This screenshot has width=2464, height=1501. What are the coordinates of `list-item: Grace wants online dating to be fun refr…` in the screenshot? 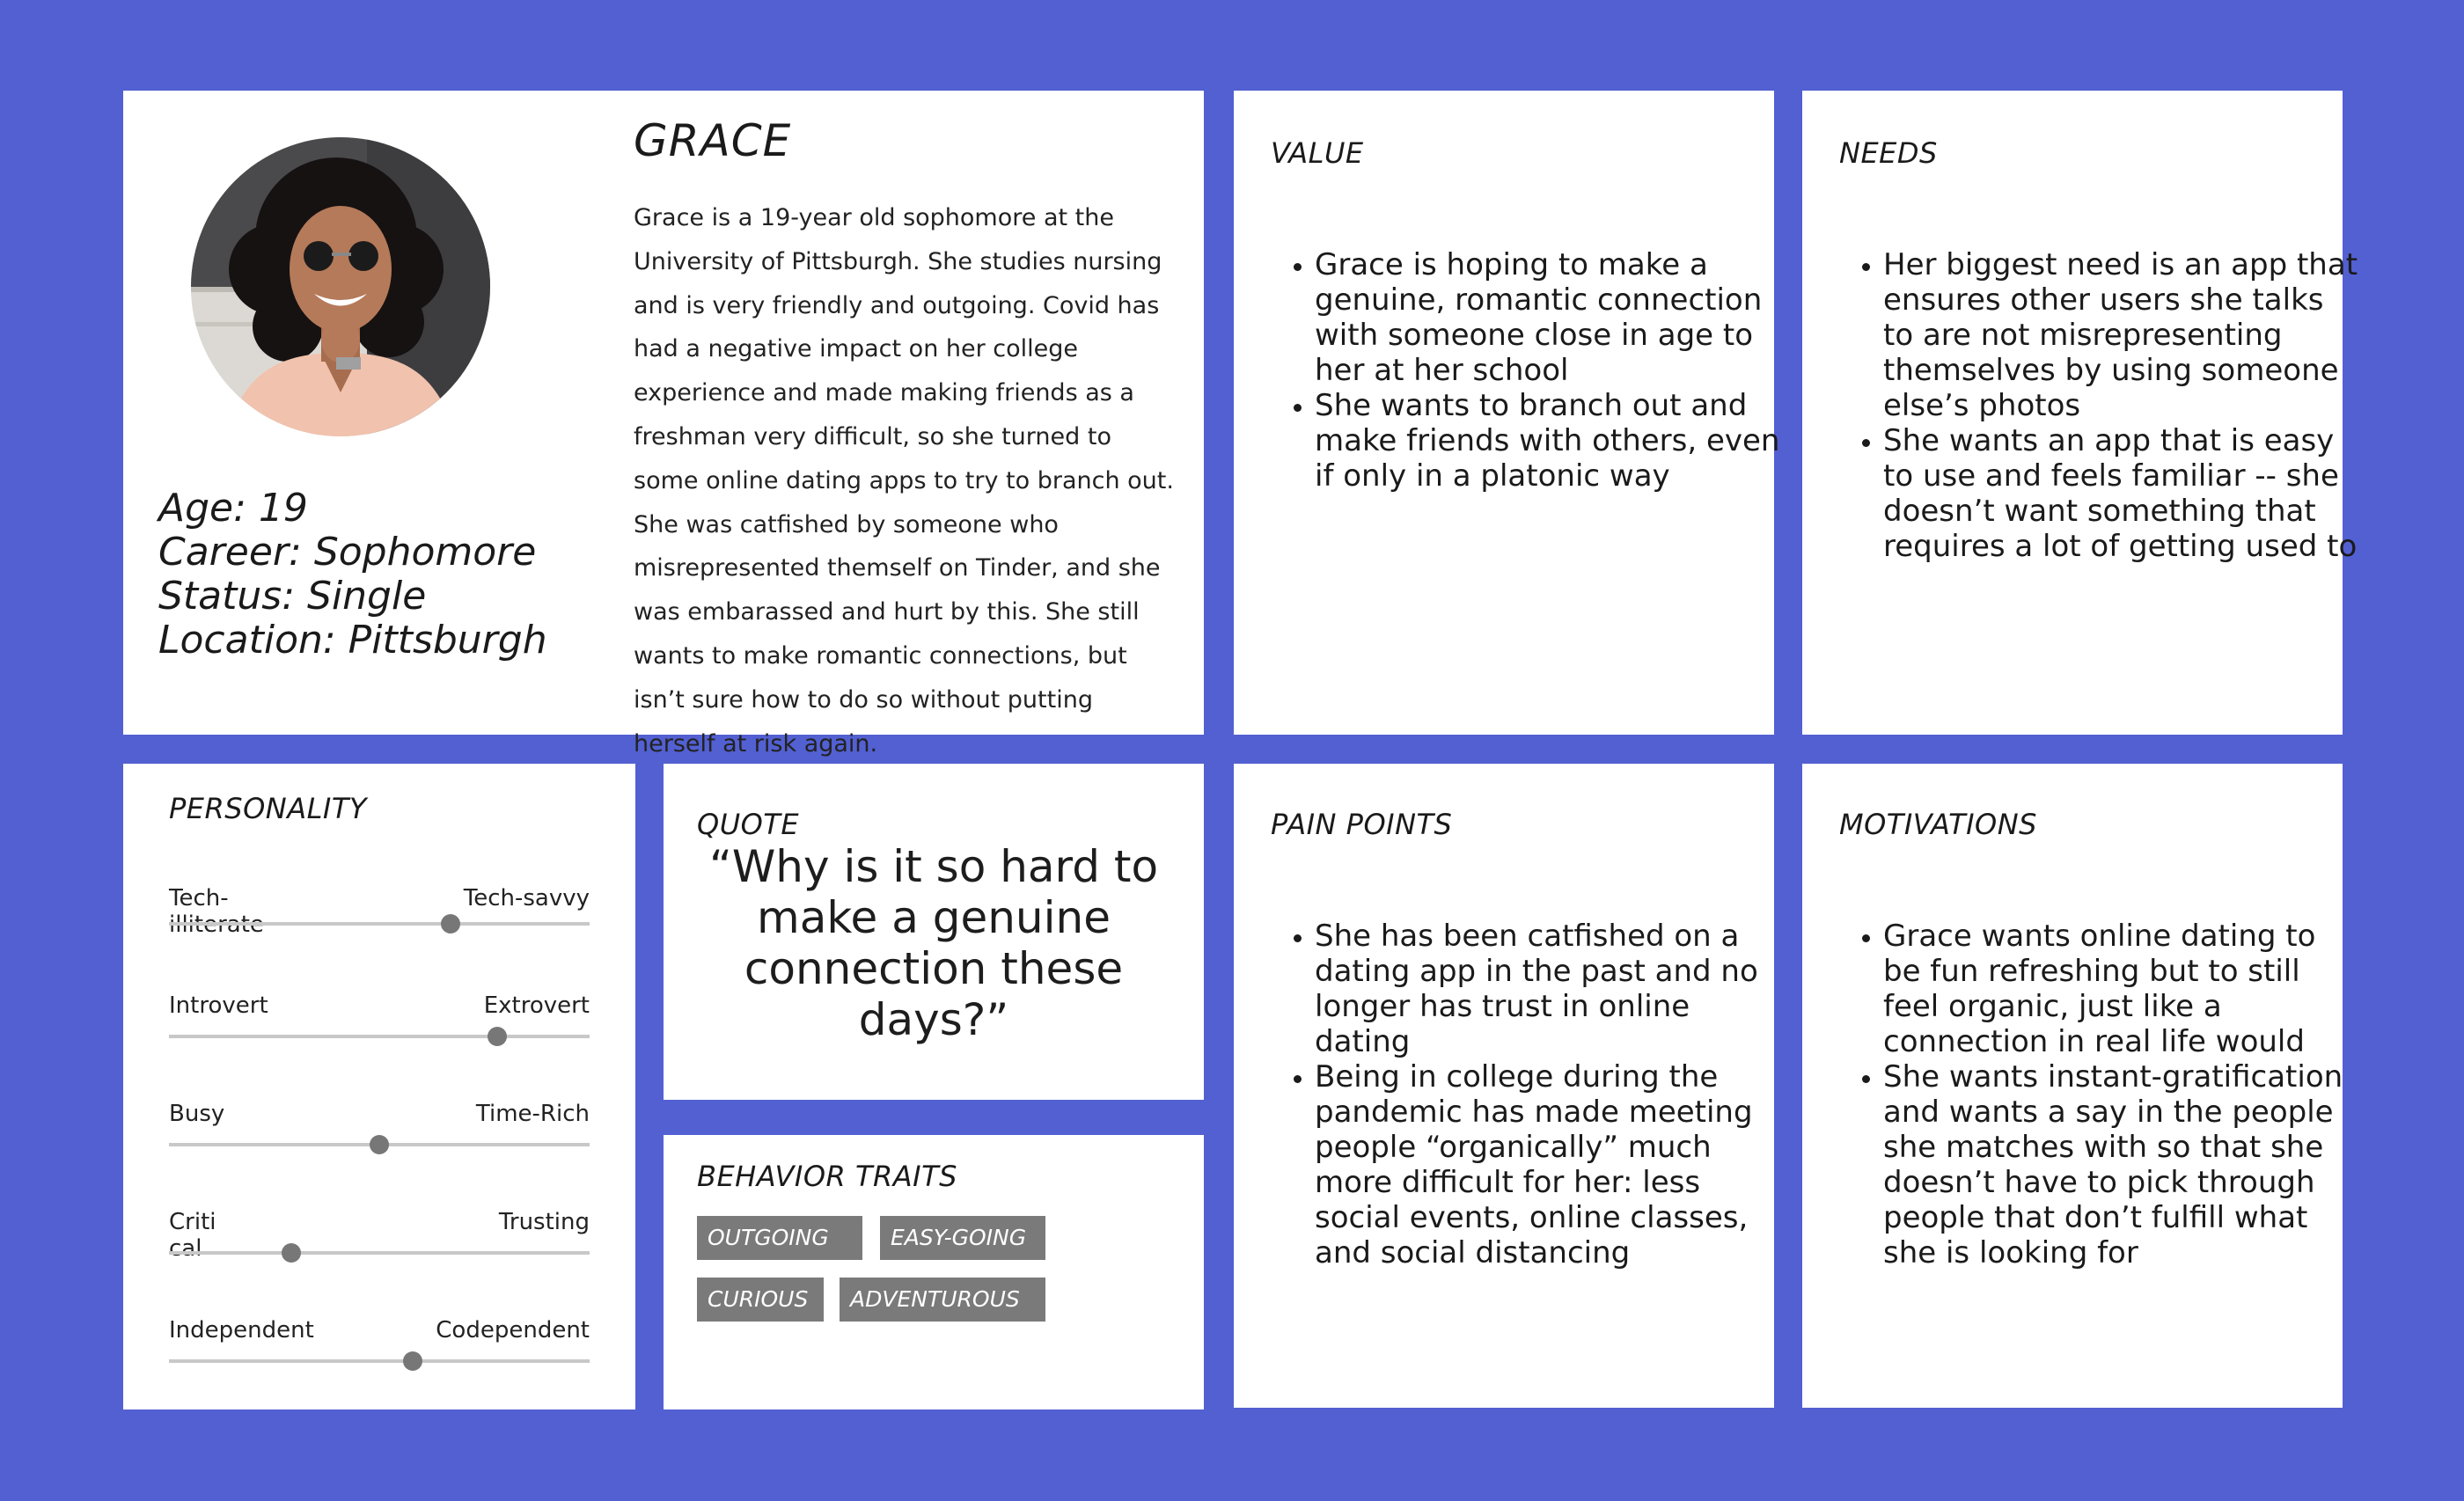 It's located at (2120, 989).